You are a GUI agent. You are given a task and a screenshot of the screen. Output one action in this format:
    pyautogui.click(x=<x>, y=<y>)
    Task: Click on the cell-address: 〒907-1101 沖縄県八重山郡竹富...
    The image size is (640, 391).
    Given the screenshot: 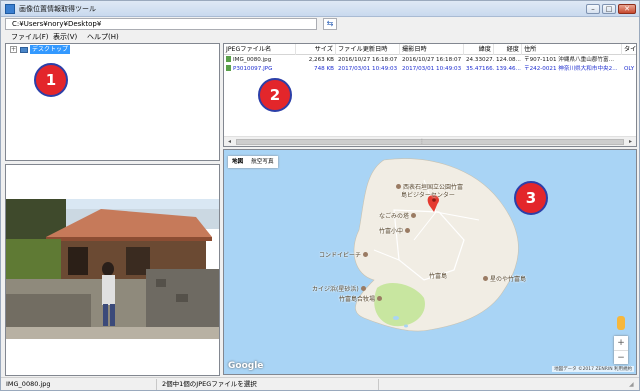 What is the action you would take?
    pyautogui.click(x=569, y=60)
    